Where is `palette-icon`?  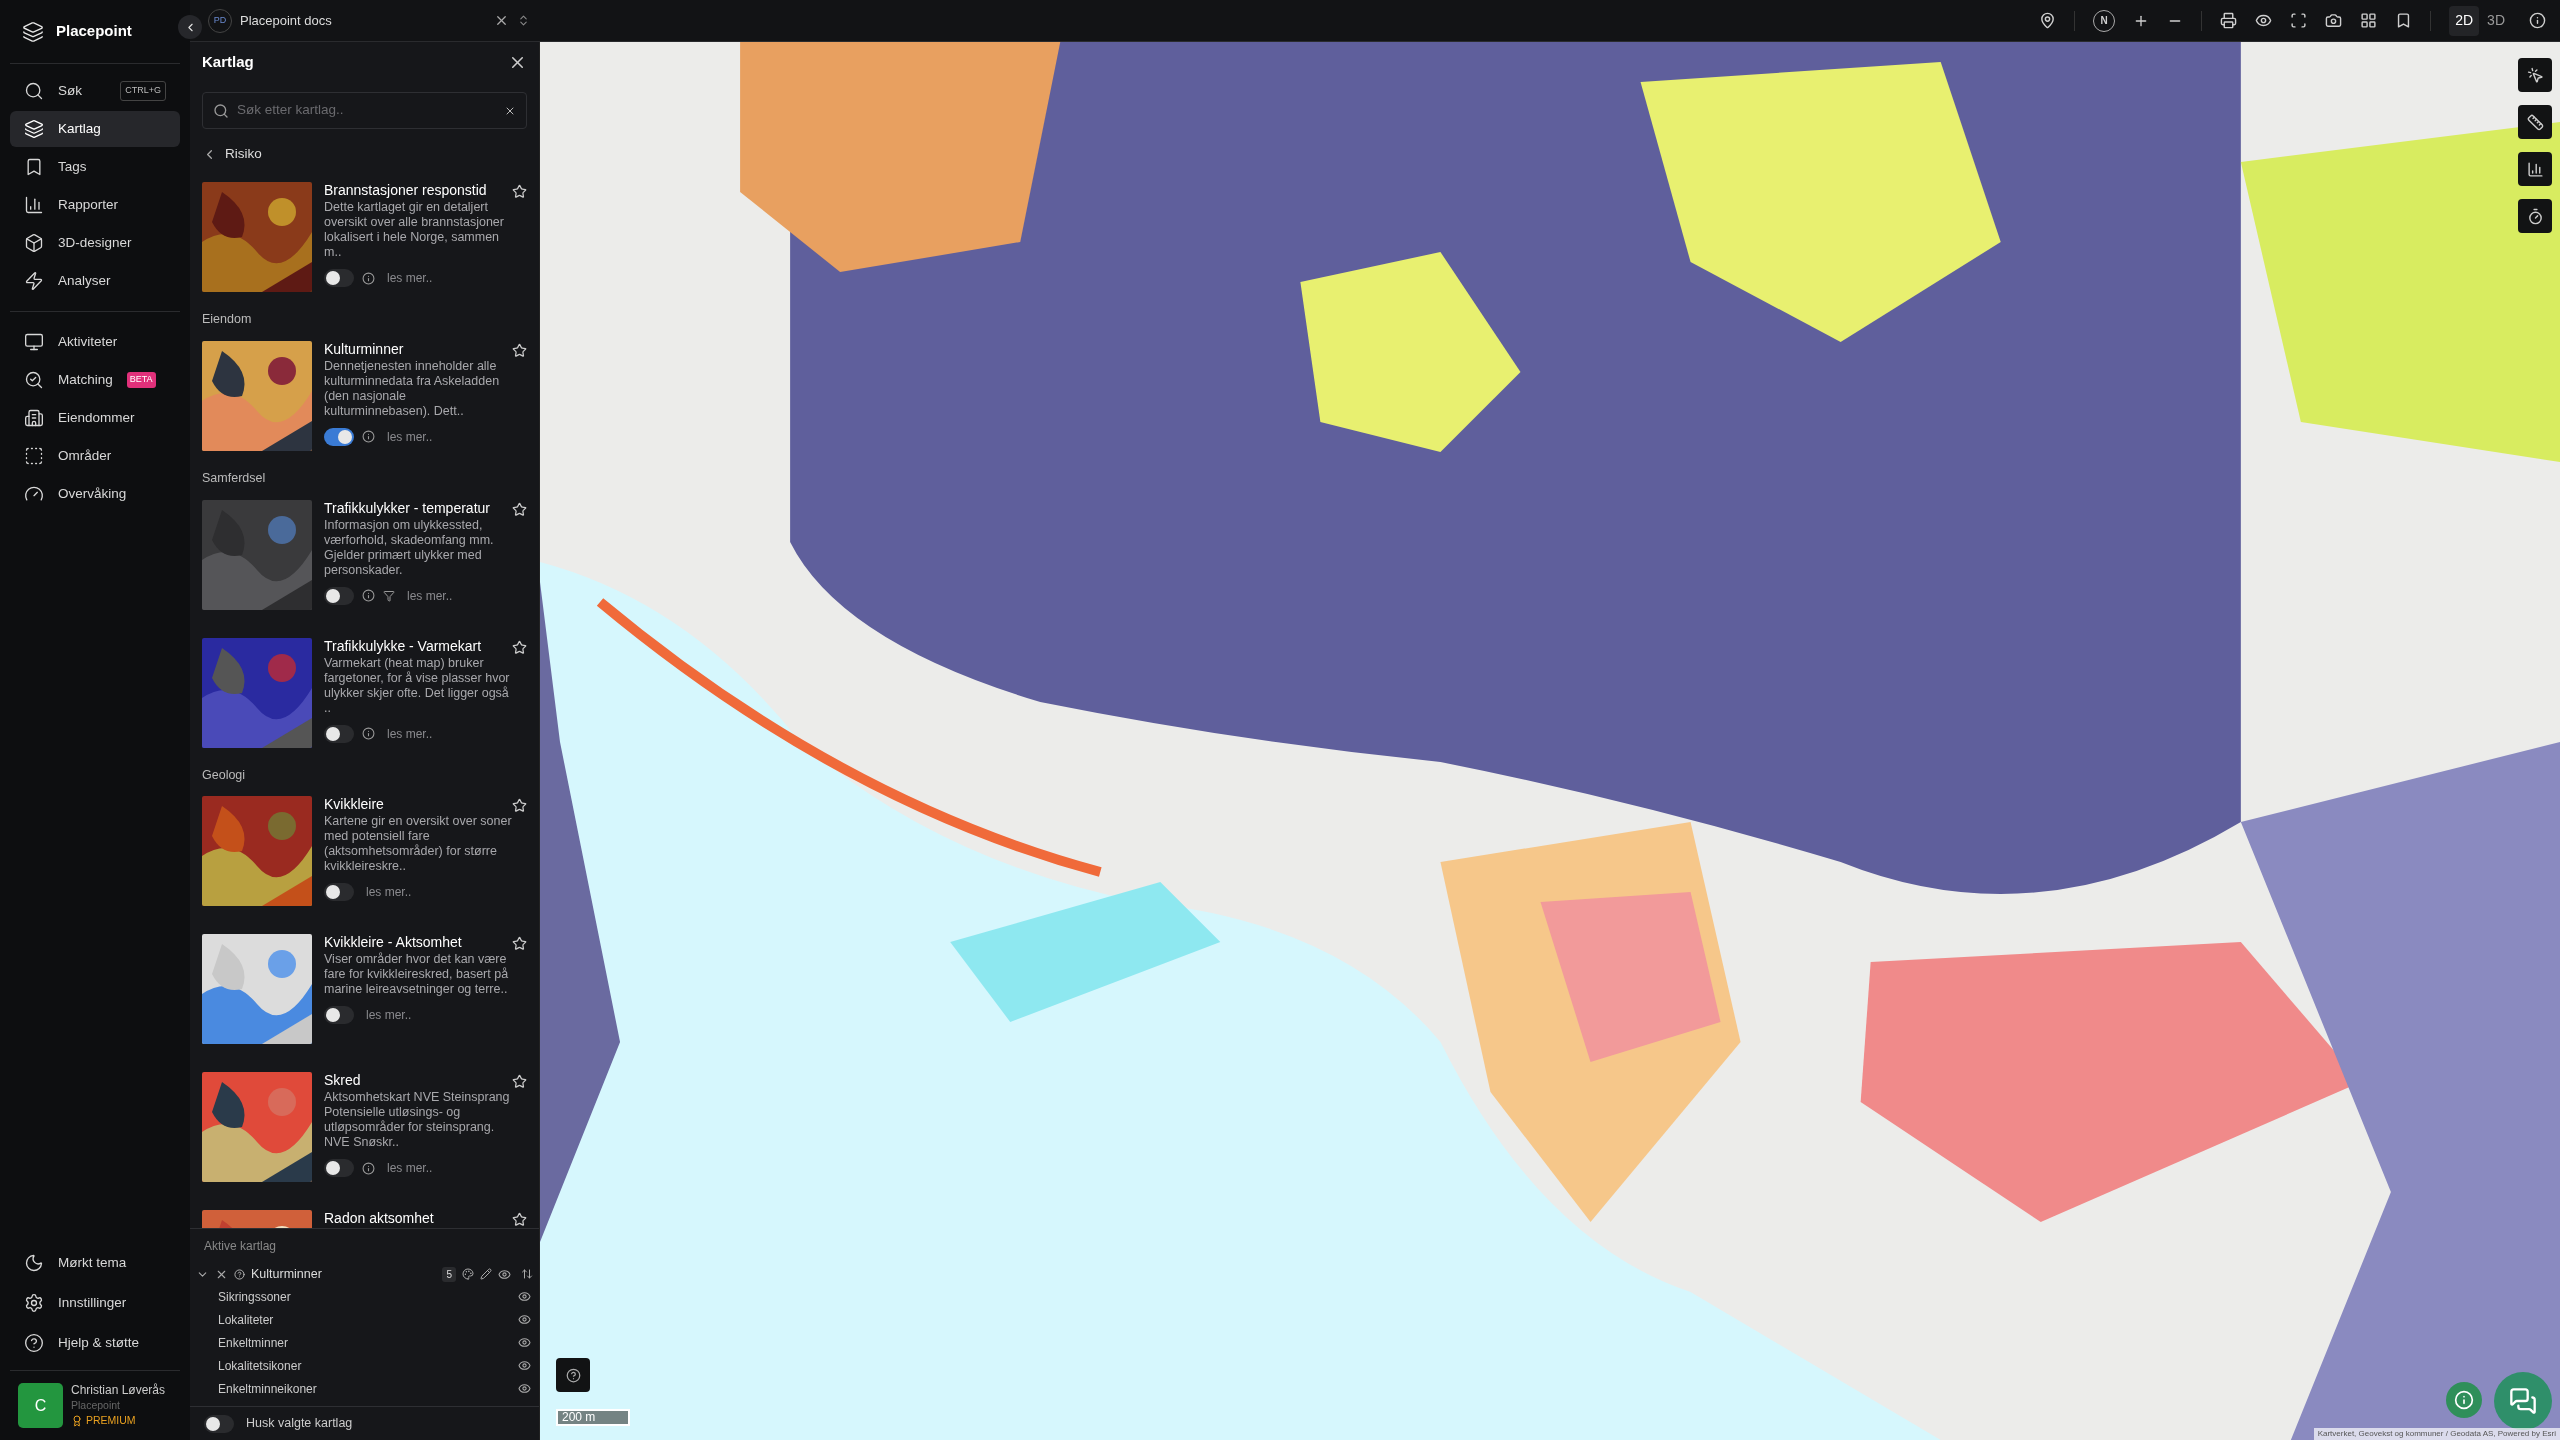
palette-icon is located at coordinates (468, 1274).